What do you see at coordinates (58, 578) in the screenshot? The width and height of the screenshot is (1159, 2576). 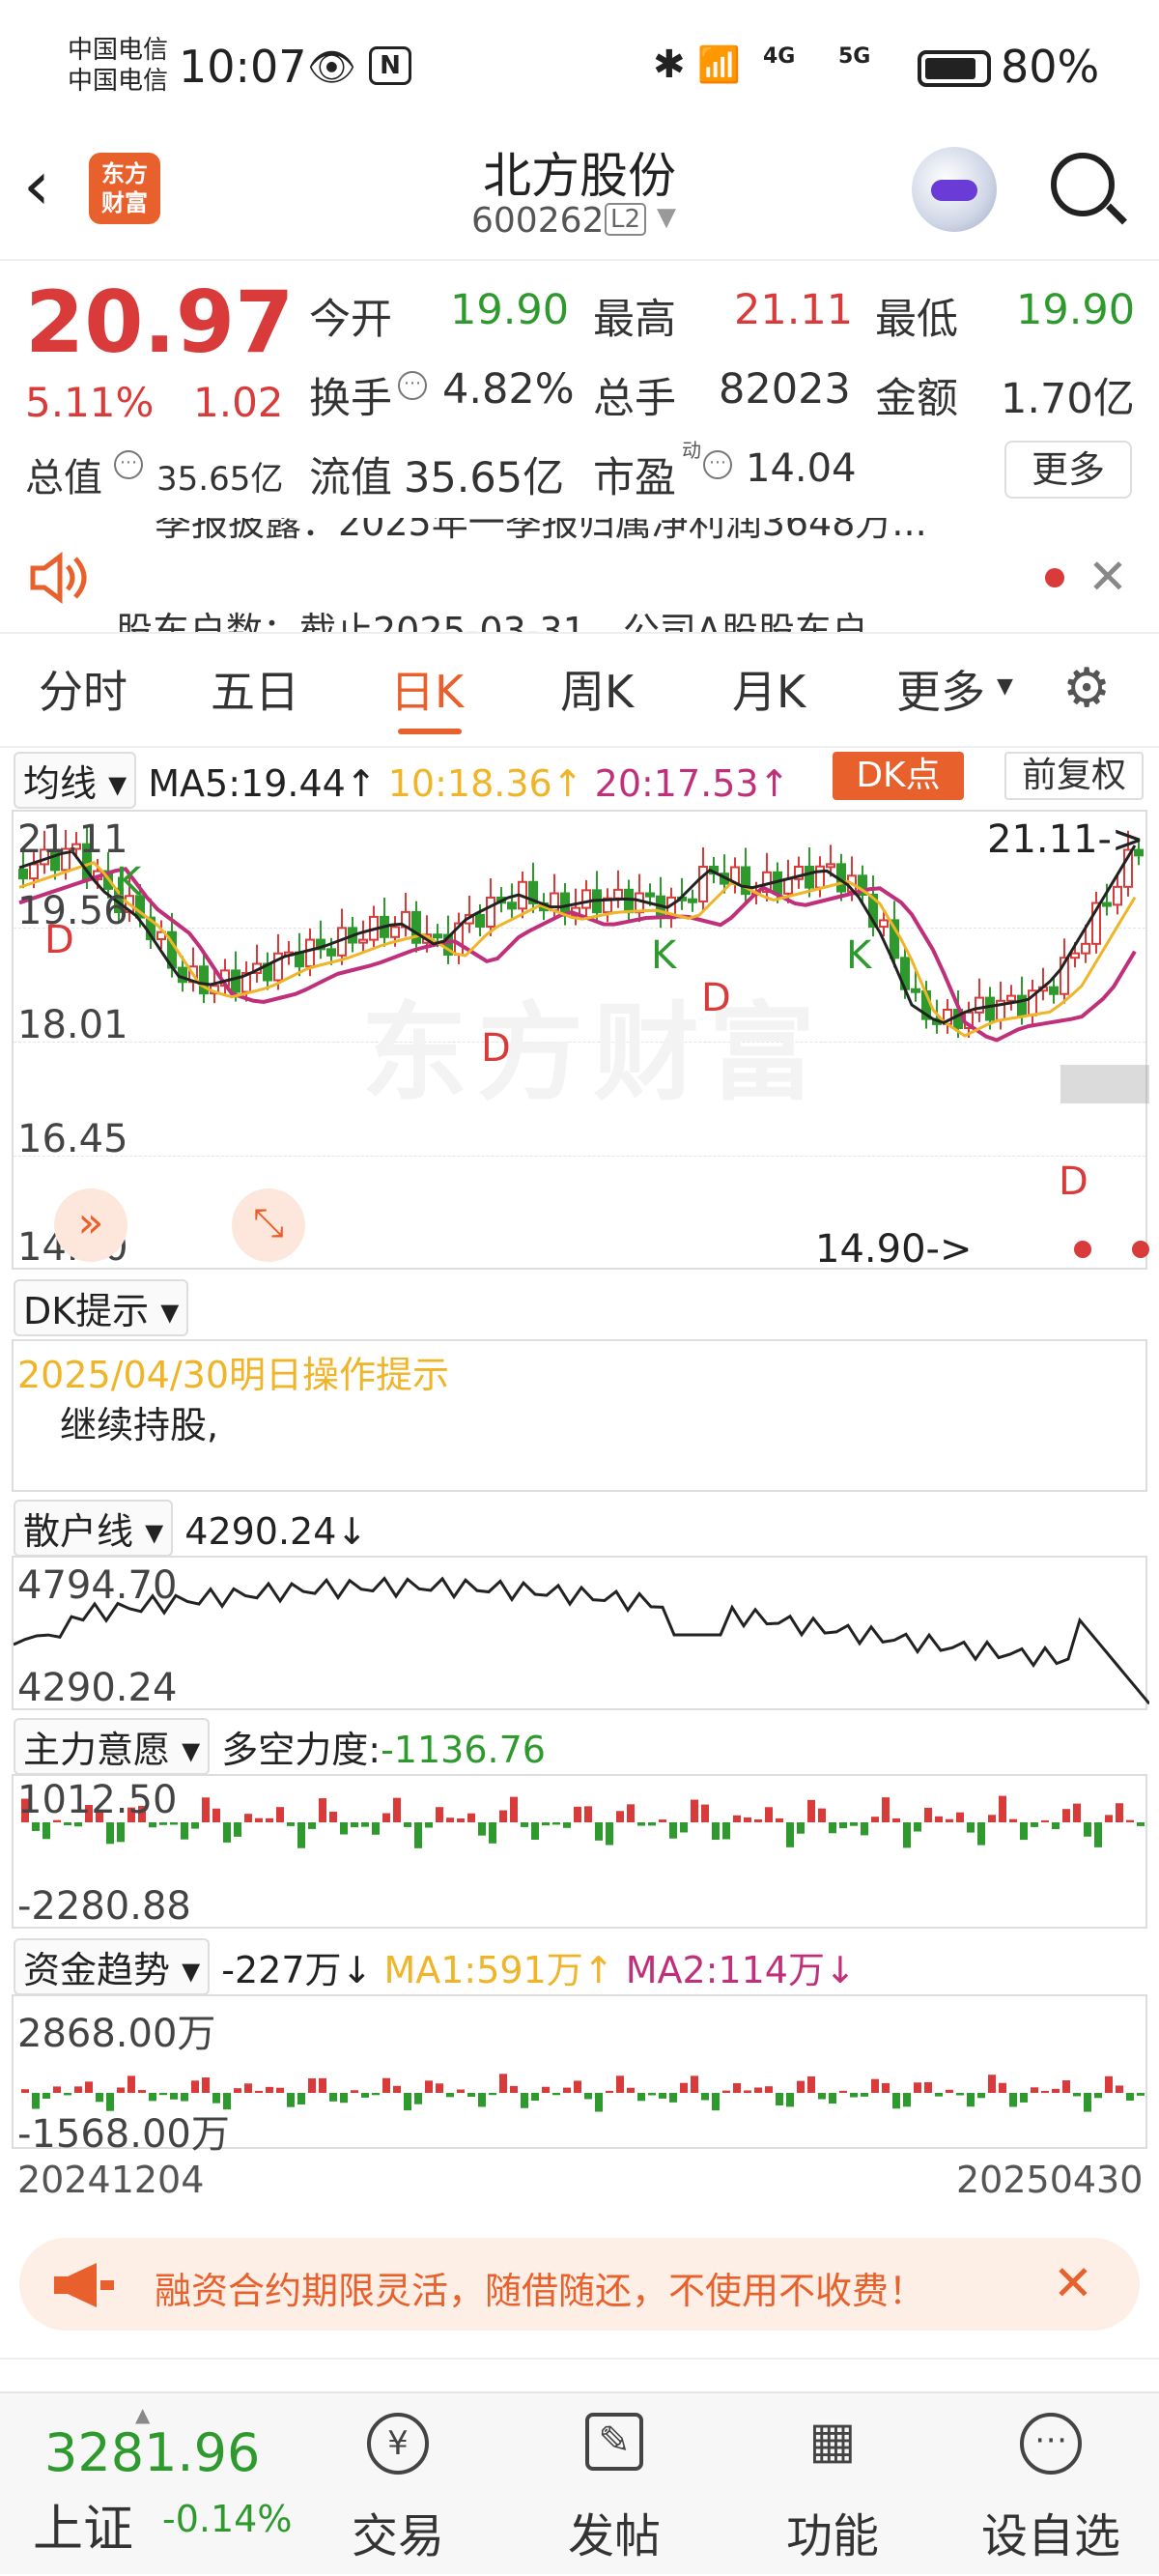 I see `speaker-icon` at bounding box center [58, 578].